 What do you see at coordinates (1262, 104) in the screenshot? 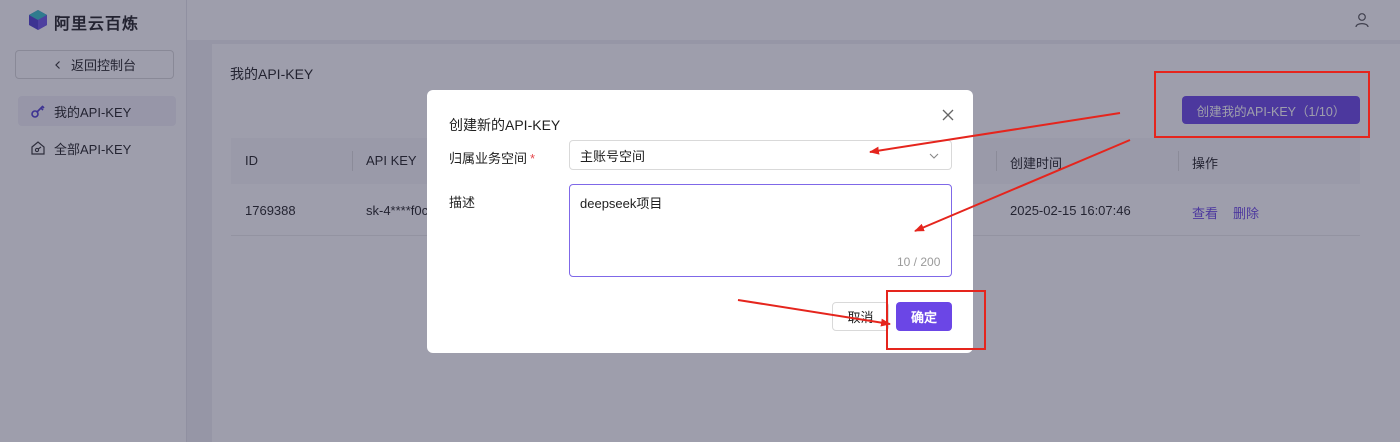
I see `annotation-box-create` at bounding box center [1262, 104].